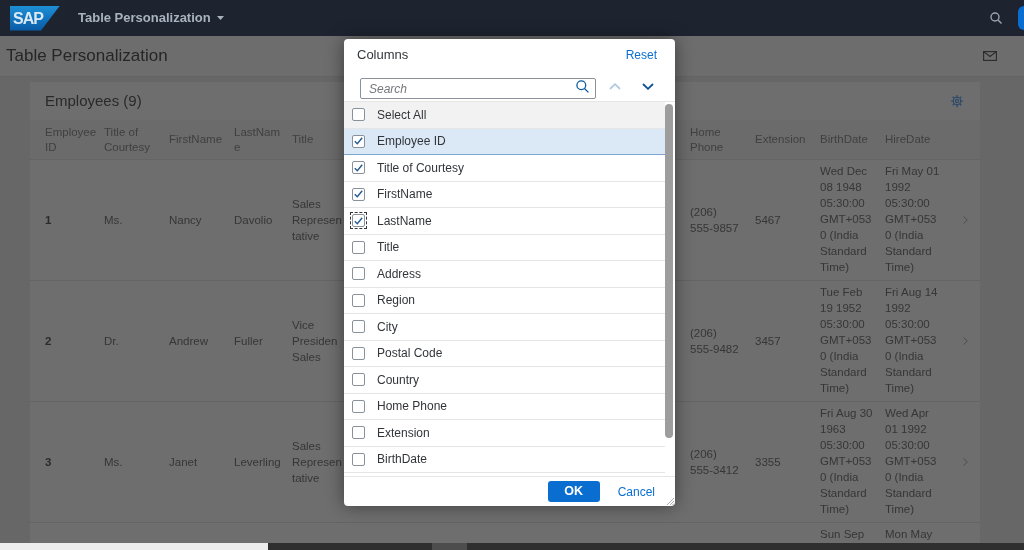 The image size is (1024, 550). I want to click on reset-button: Reset, so click(641, 55).